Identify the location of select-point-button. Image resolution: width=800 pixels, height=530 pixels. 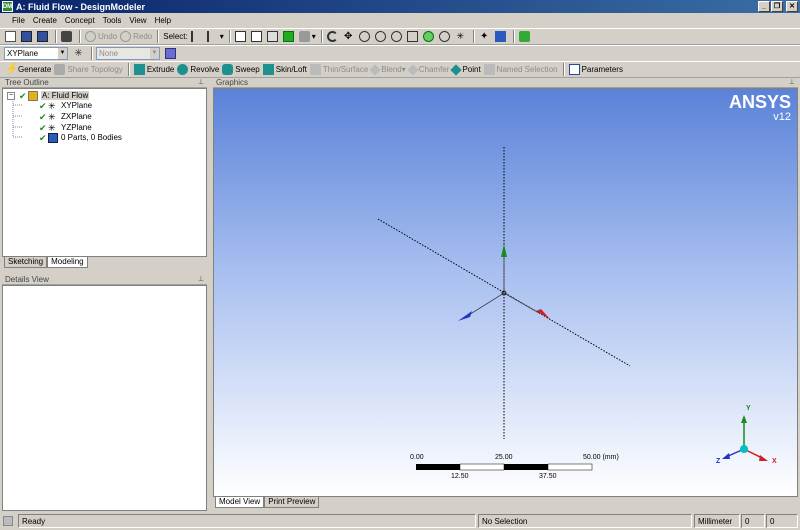
(241, 37).